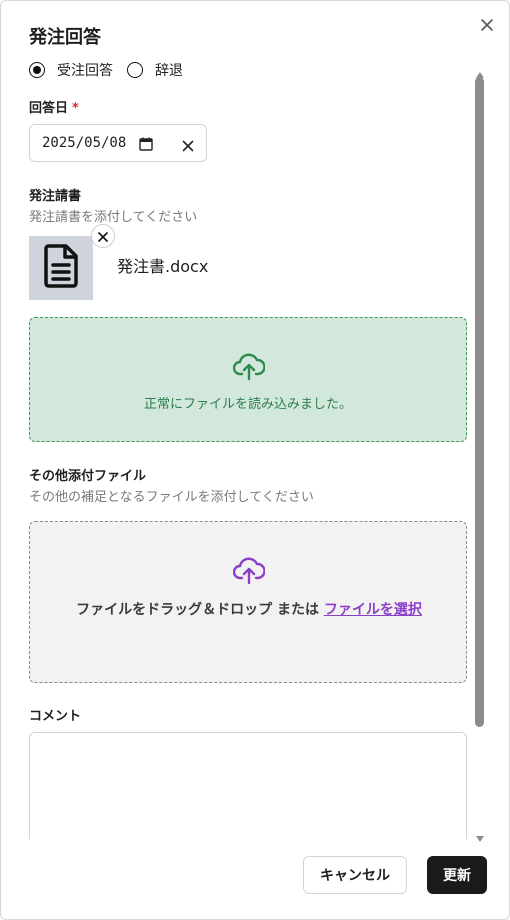  Describe the element at coordinates (55, 716) in the screenshot. I see `comment-label: コメント` at that location.